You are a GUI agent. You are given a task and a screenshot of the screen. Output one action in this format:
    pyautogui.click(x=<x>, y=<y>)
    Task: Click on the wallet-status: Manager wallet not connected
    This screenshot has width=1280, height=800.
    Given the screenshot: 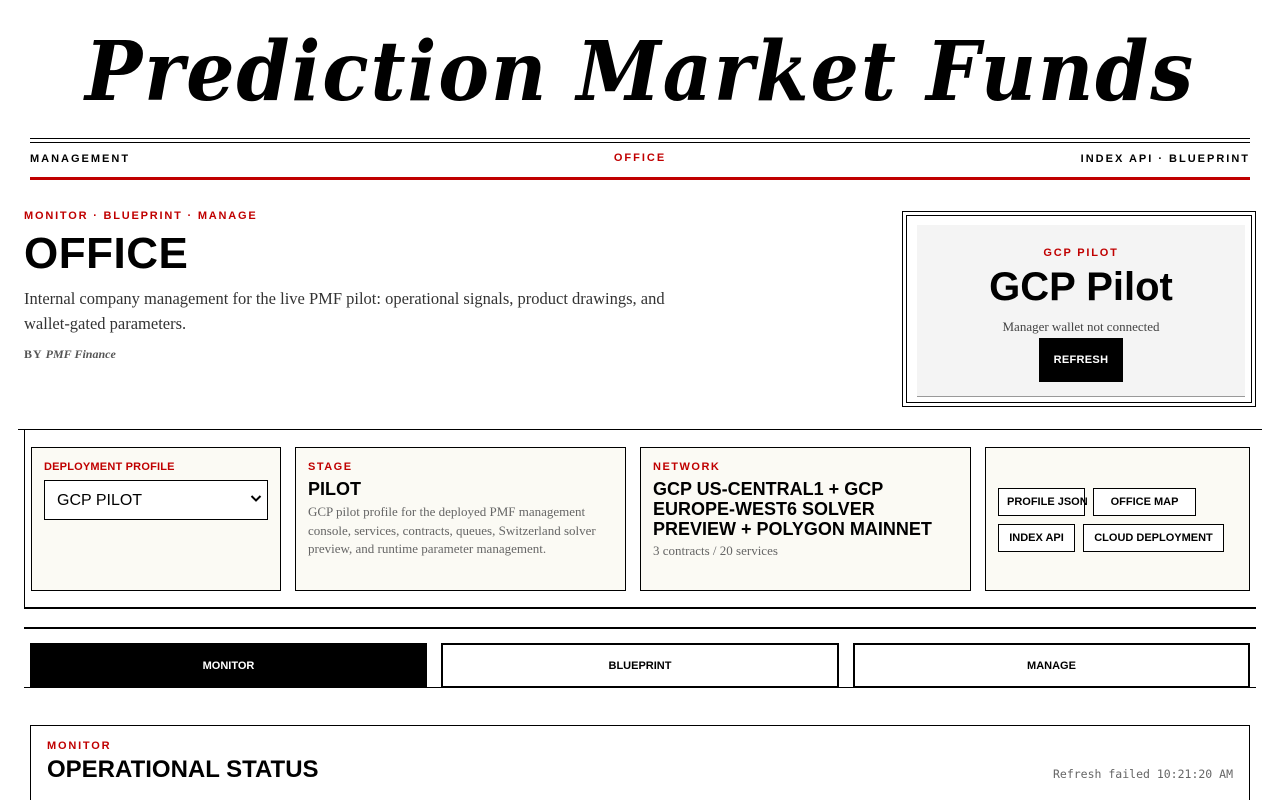 What is the action you would take?
    pyautogui.click(x=1081, y=326)
    